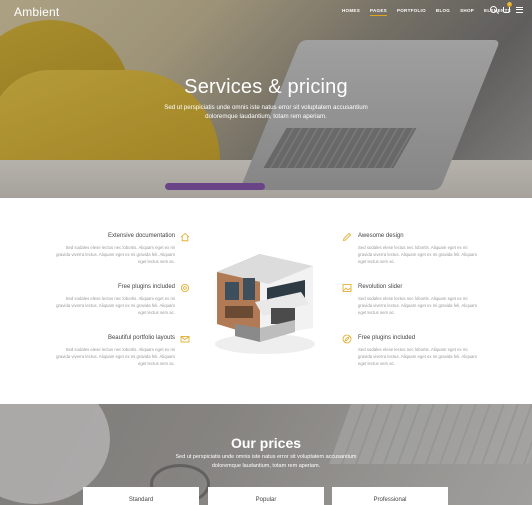 The width and height of the screenshot is (532, 505). Describe the element at coordinates (381, 236) in the screenshot. I see `feature-title: Awesome design` at that location.